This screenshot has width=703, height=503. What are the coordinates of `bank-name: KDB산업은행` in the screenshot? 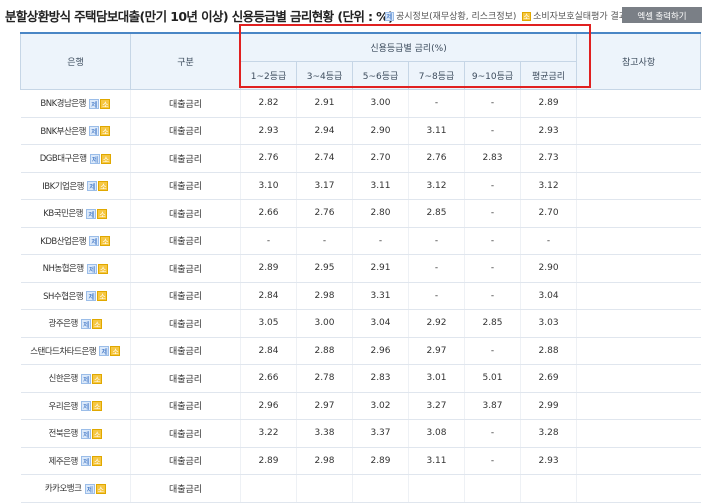 It's located at (63, 242).